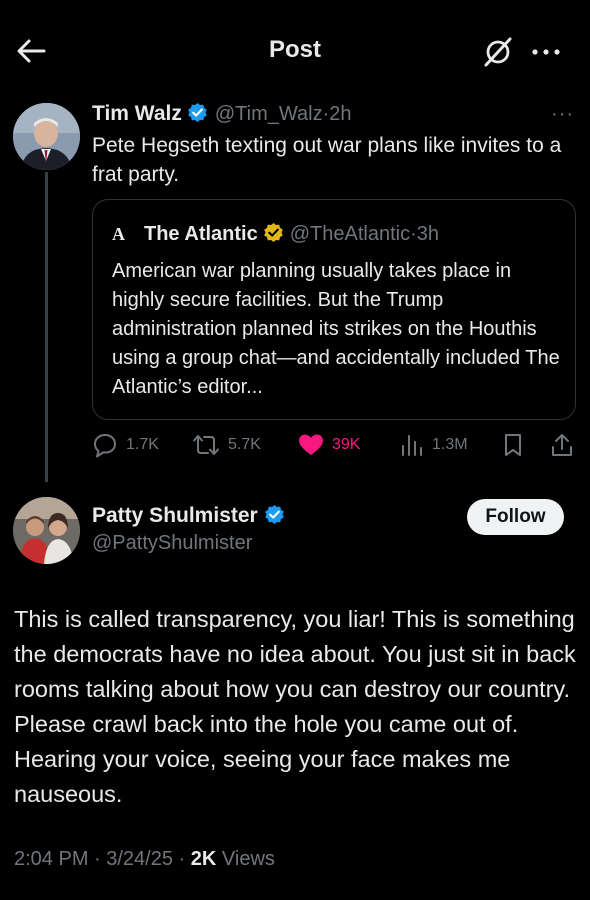  What do you see at coordinates (295, 44) in the screenshot?
I see `top-bar: Post` at bounding box center [295, 44].